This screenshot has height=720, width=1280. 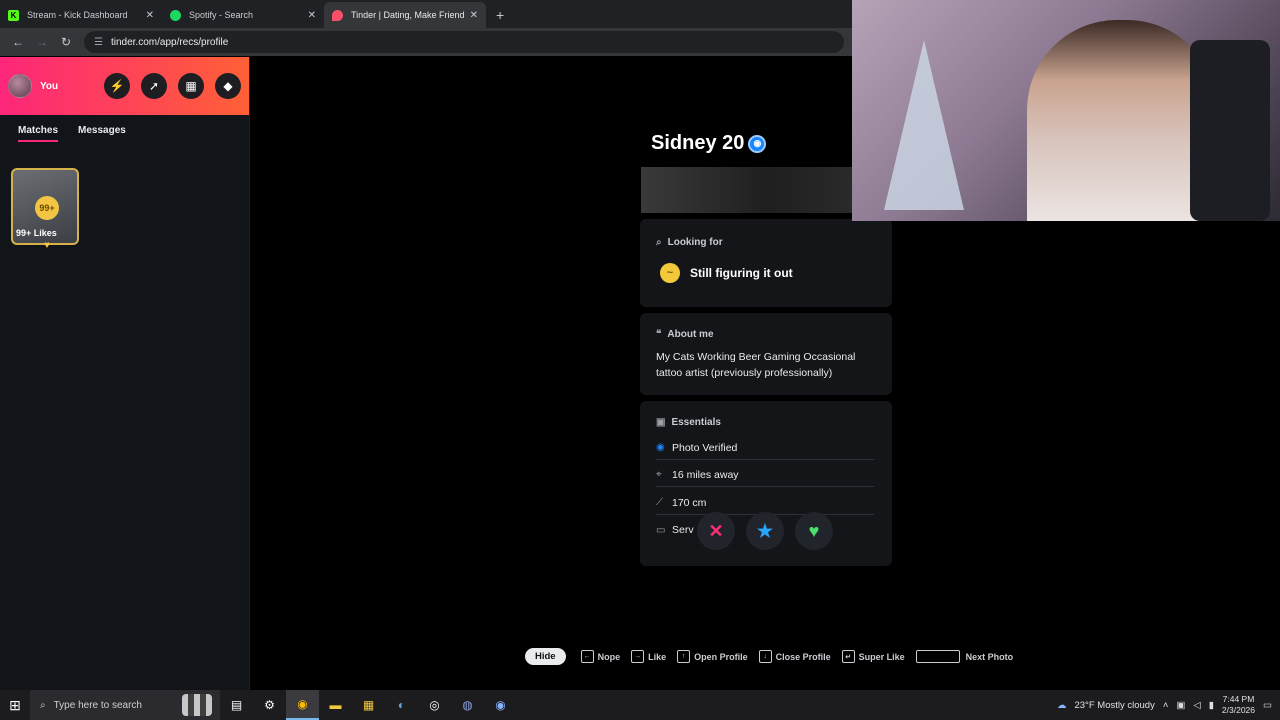 What do you see at coordinates (660, 447) in the screenshot?
I see `verified-icon: ◉` at bounding box center [660, 447].